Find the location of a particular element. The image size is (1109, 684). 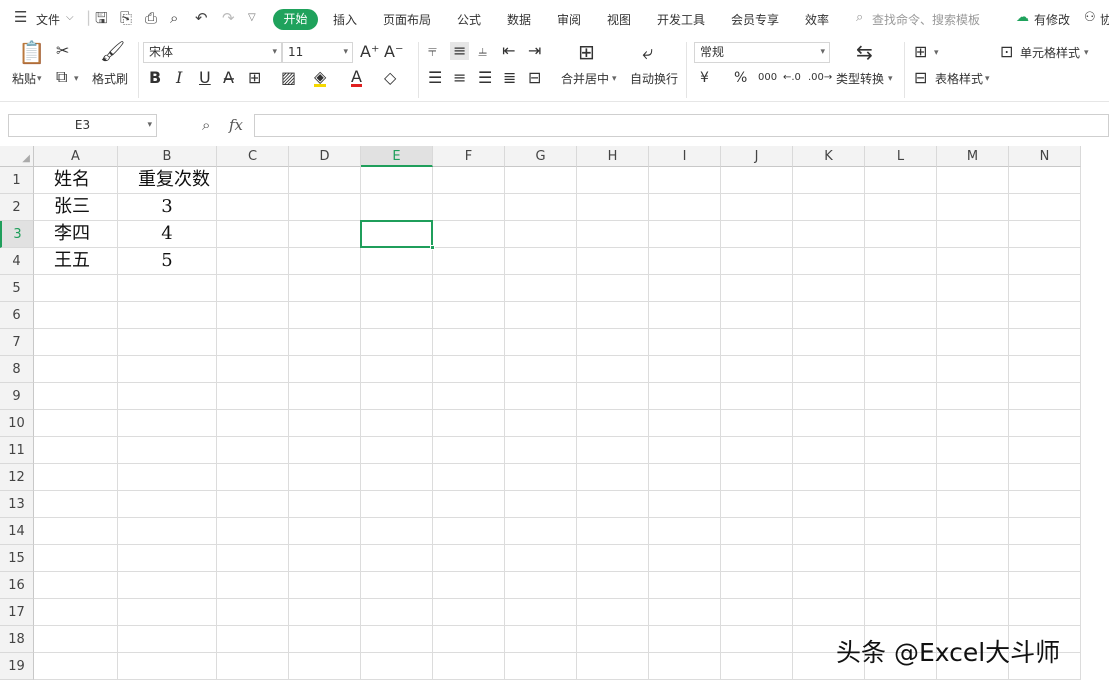

column-header-e: E is located at coordinates (397, 156).